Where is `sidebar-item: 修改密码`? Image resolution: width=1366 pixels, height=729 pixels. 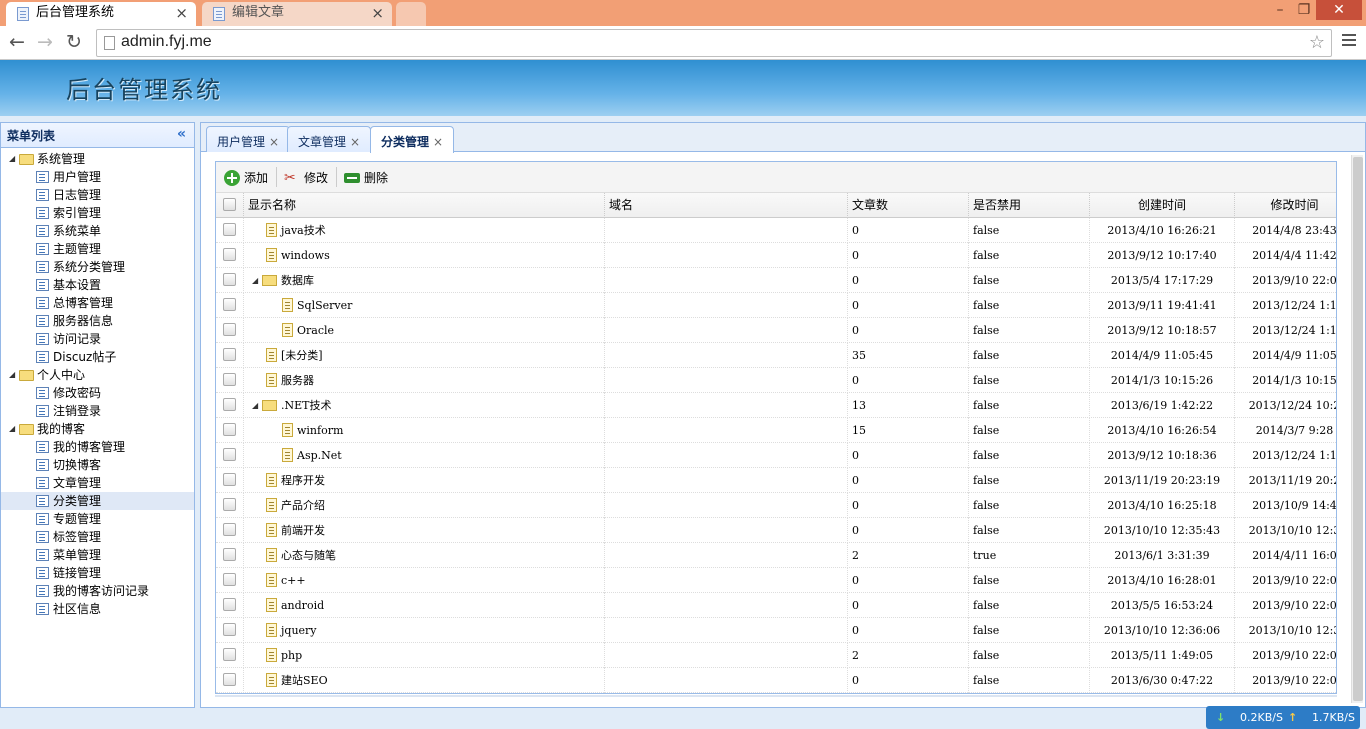
sidebar-item: 修改密码 is located at coordinates (97, 393).